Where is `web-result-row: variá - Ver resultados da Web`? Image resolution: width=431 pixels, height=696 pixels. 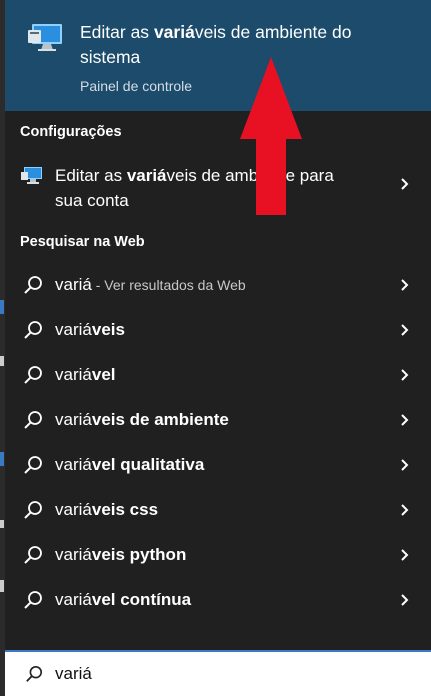
web-result-row: variá - Ver resultados da Web is located at coordinates (218, 285).